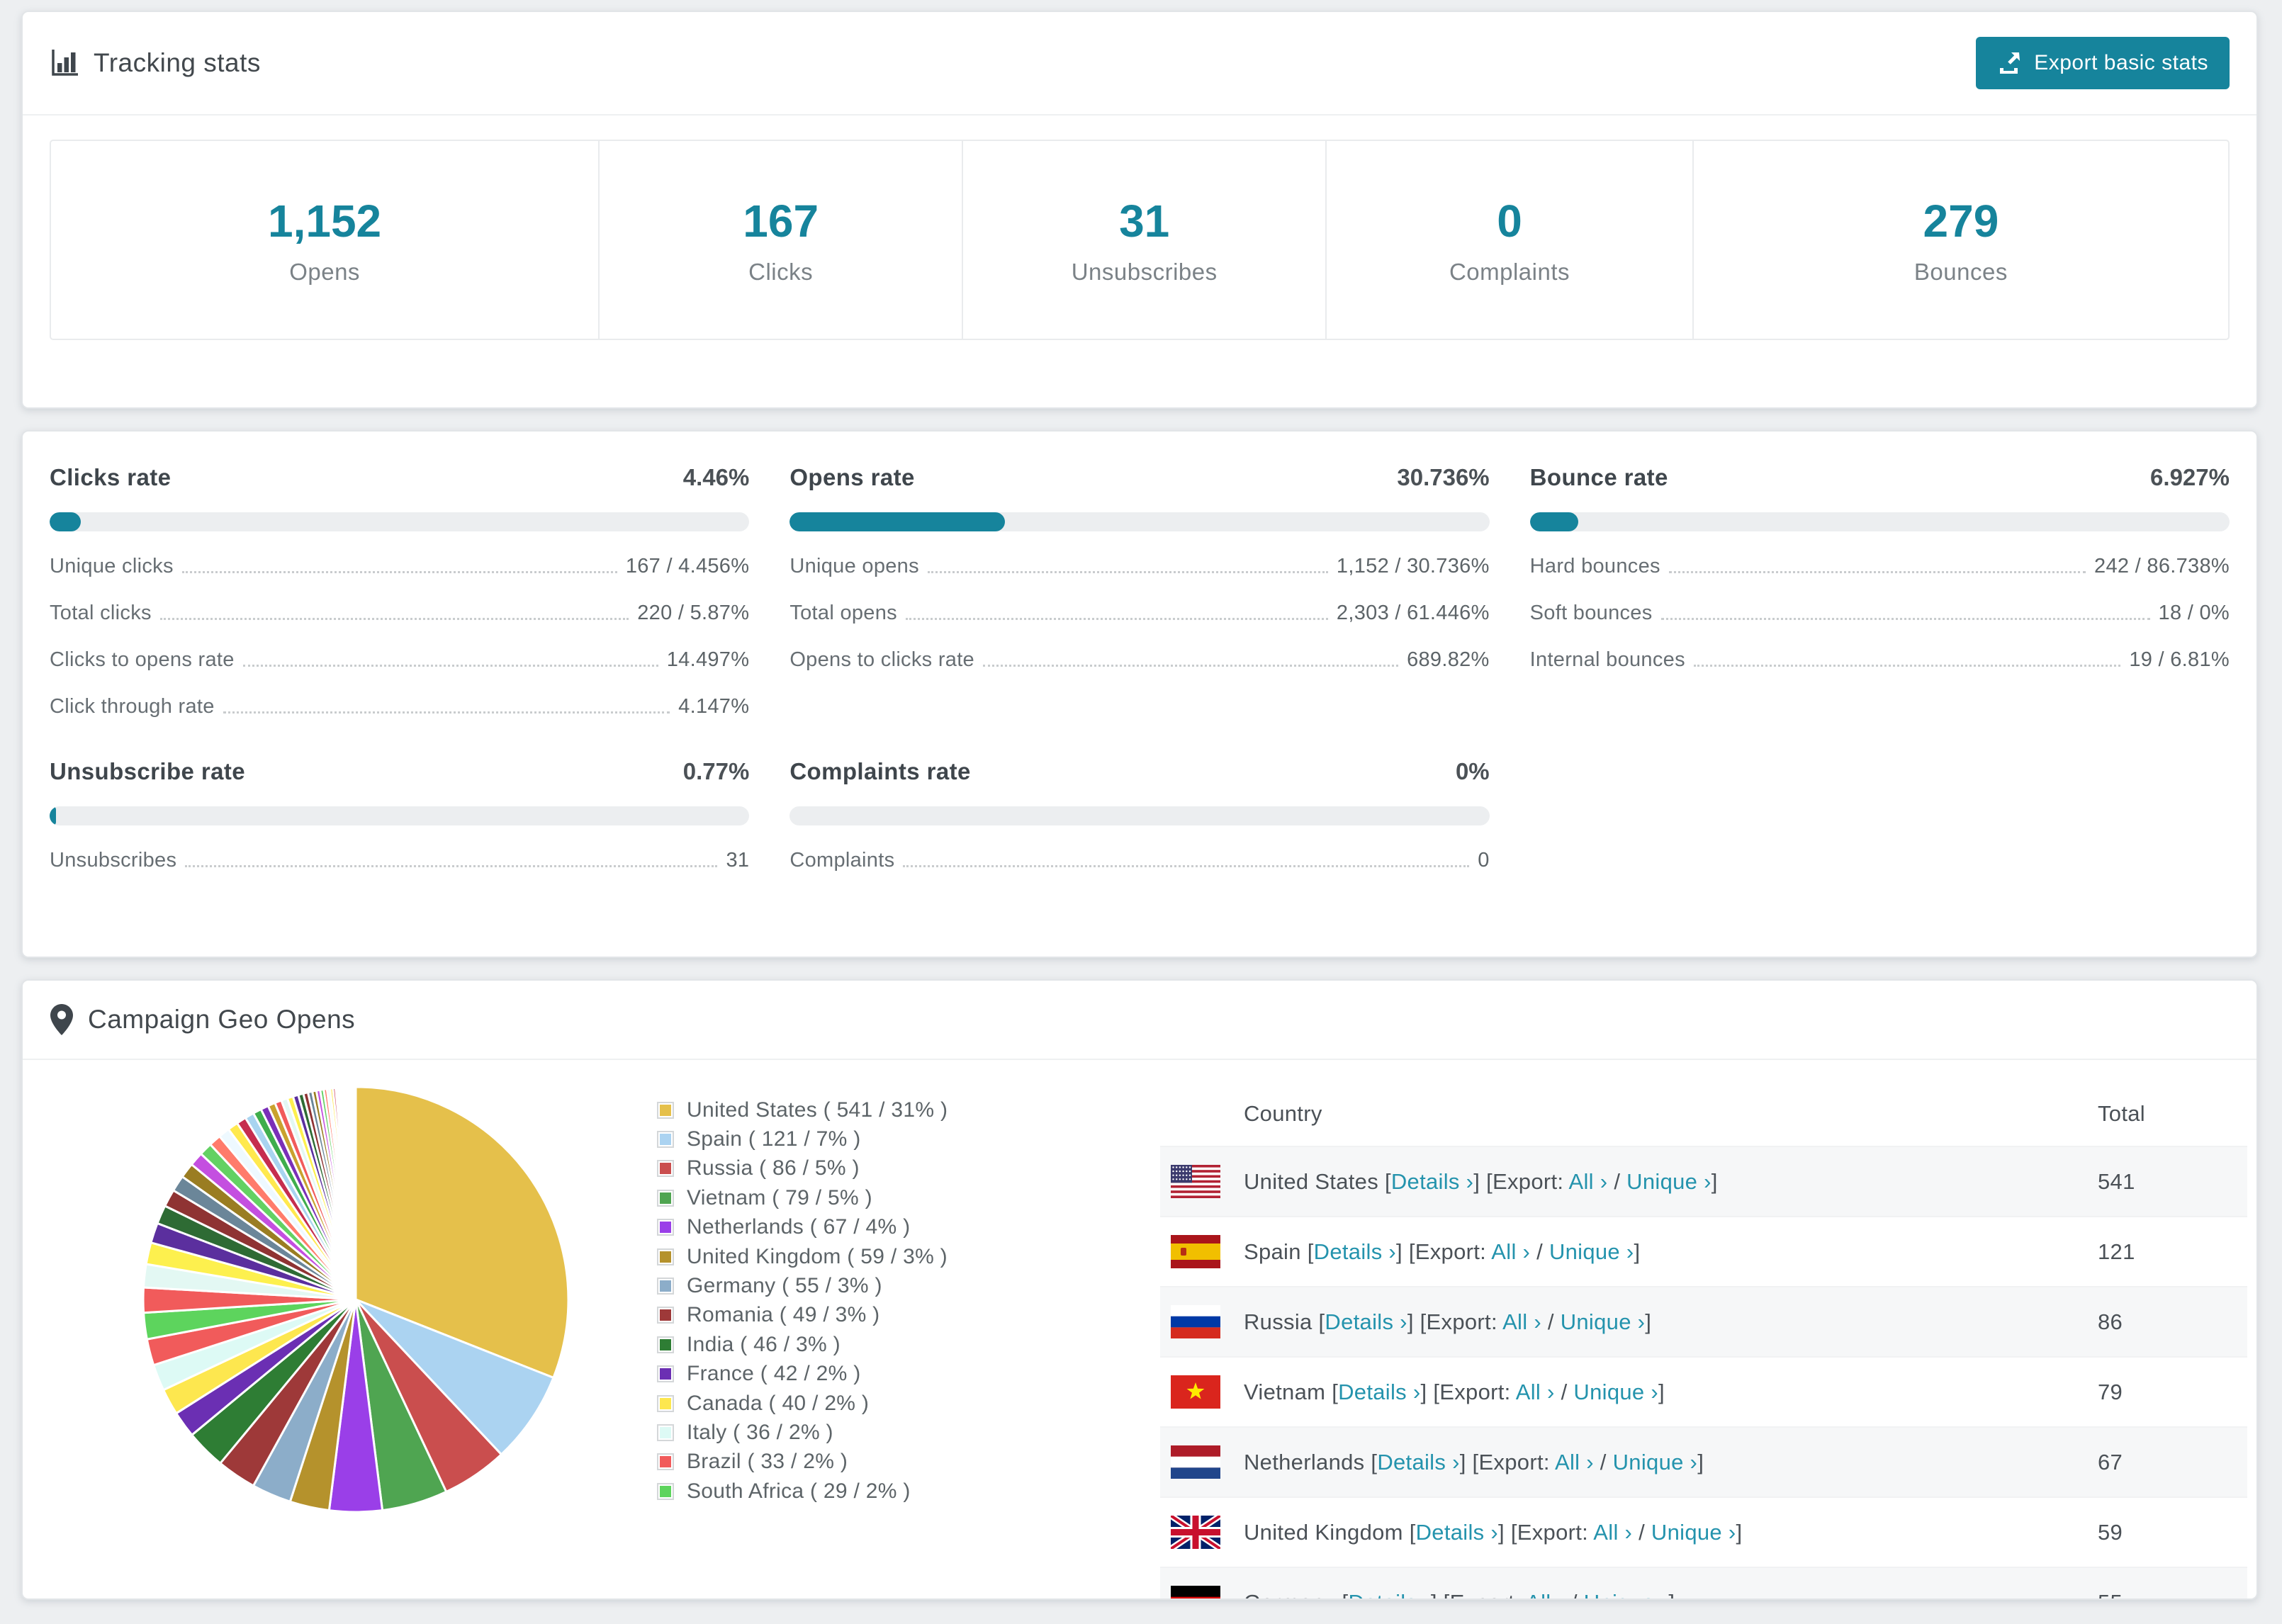  I want to click on legend-item: Germany ( 55 / 3% ), so click(802, 1285).